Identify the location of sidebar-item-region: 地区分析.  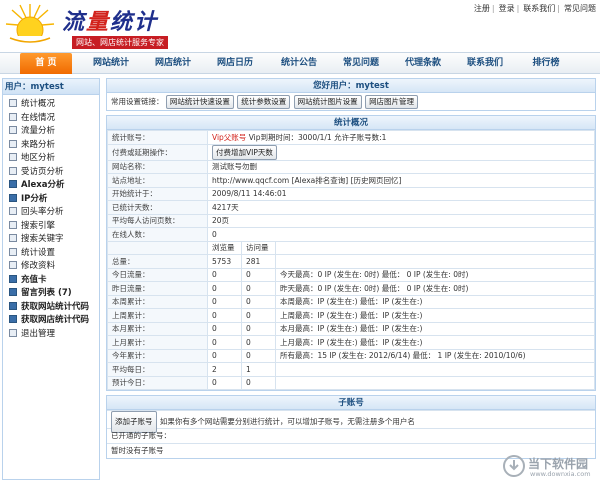
(51, 159).